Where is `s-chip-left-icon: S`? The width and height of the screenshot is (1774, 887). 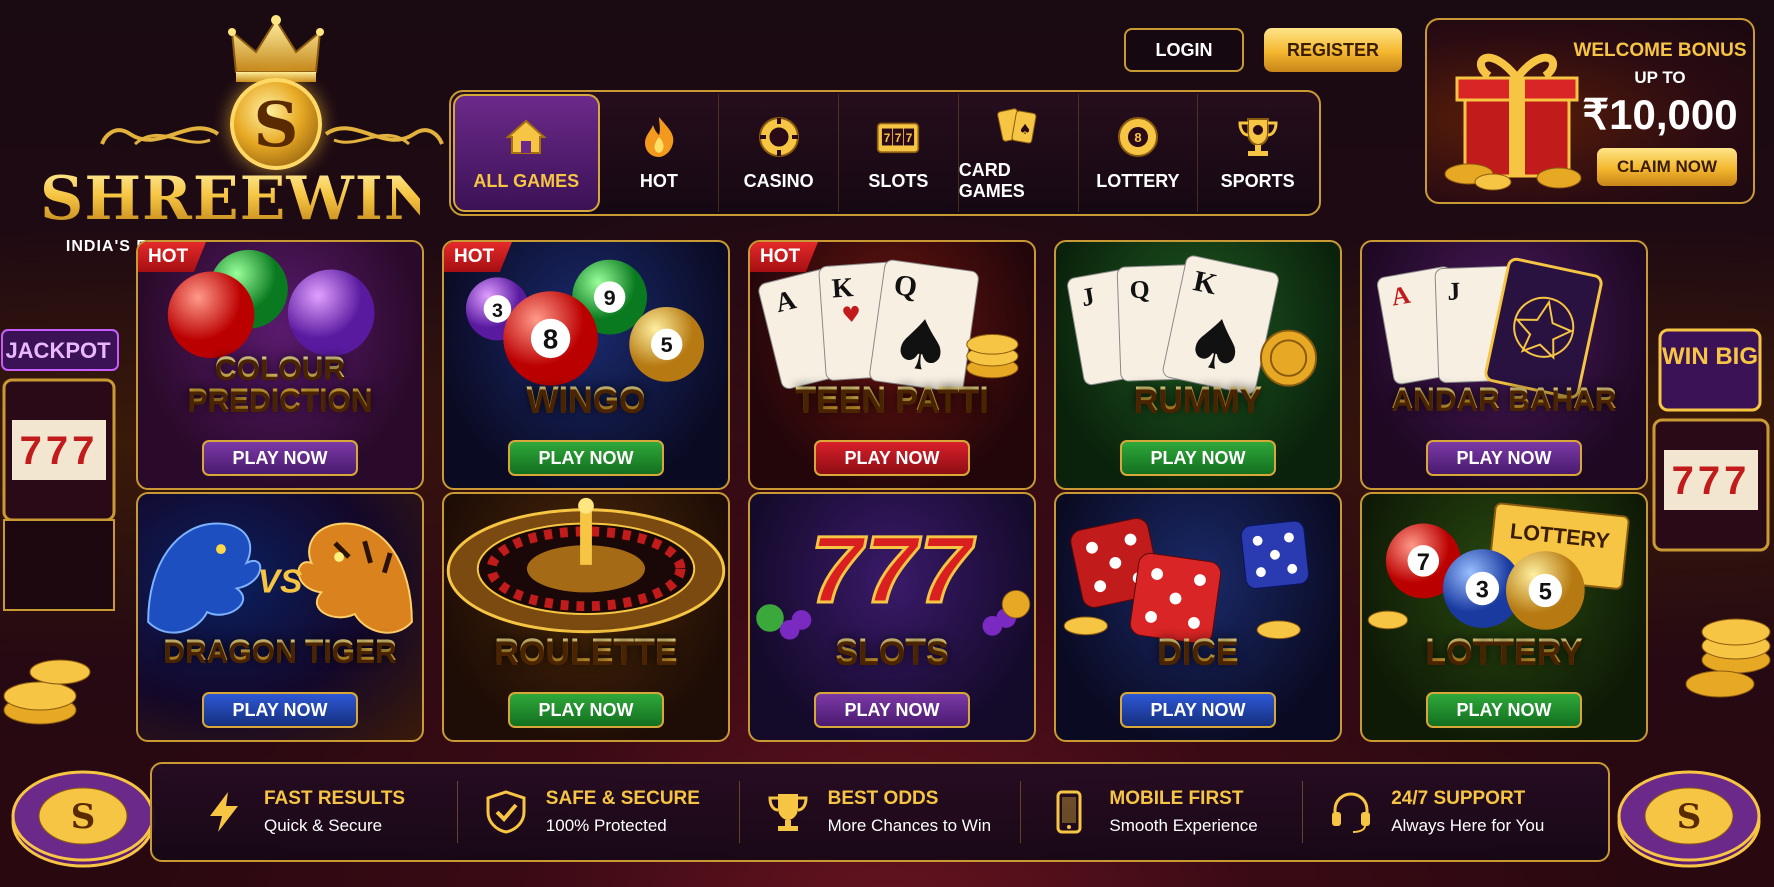 s-chip-left-icon: S is located at coordinates (83, 819).